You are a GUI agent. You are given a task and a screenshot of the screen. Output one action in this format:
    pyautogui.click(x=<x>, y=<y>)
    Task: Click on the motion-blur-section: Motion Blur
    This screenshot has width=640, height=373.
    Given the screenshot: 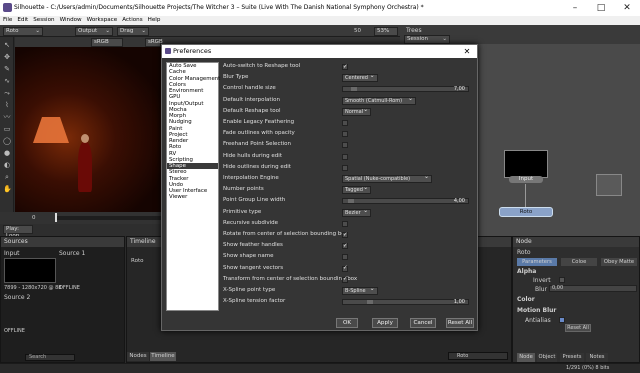 What is the action you would take?
    pyautogui.click(x=536, y=310)
    